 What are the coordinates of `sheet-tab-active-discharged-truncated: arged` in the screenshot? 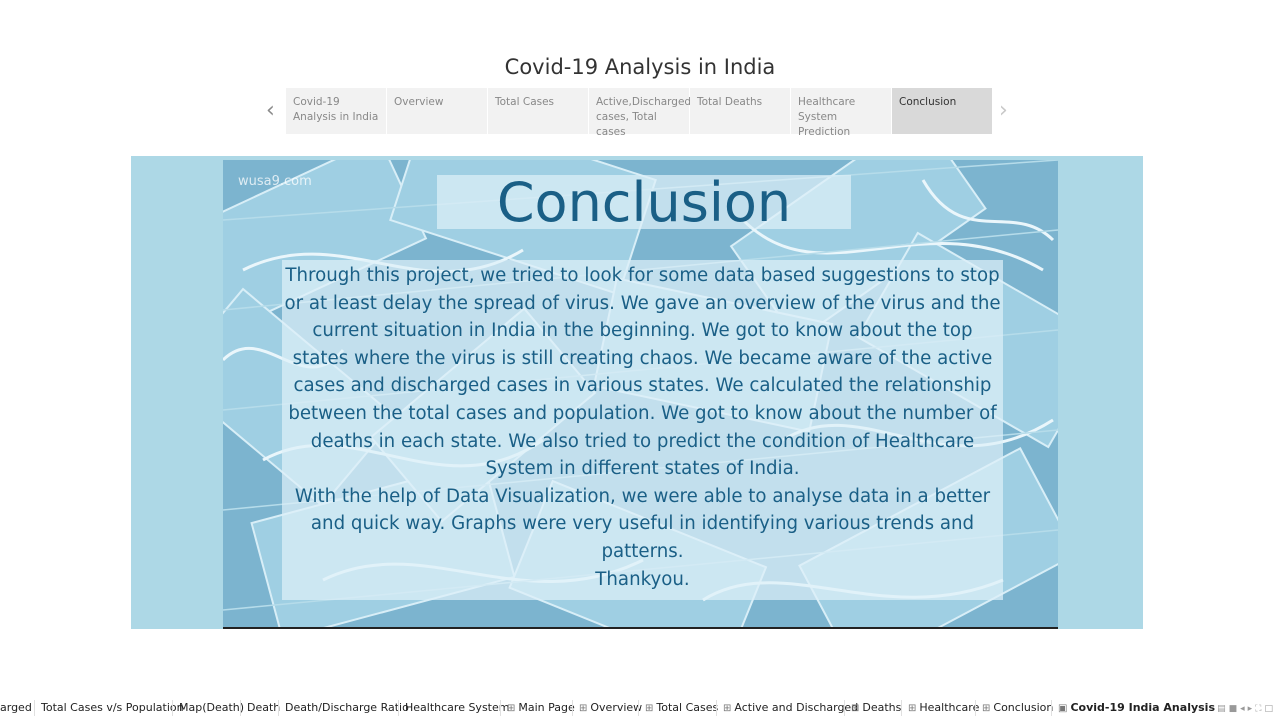 It's located at (16, 708).